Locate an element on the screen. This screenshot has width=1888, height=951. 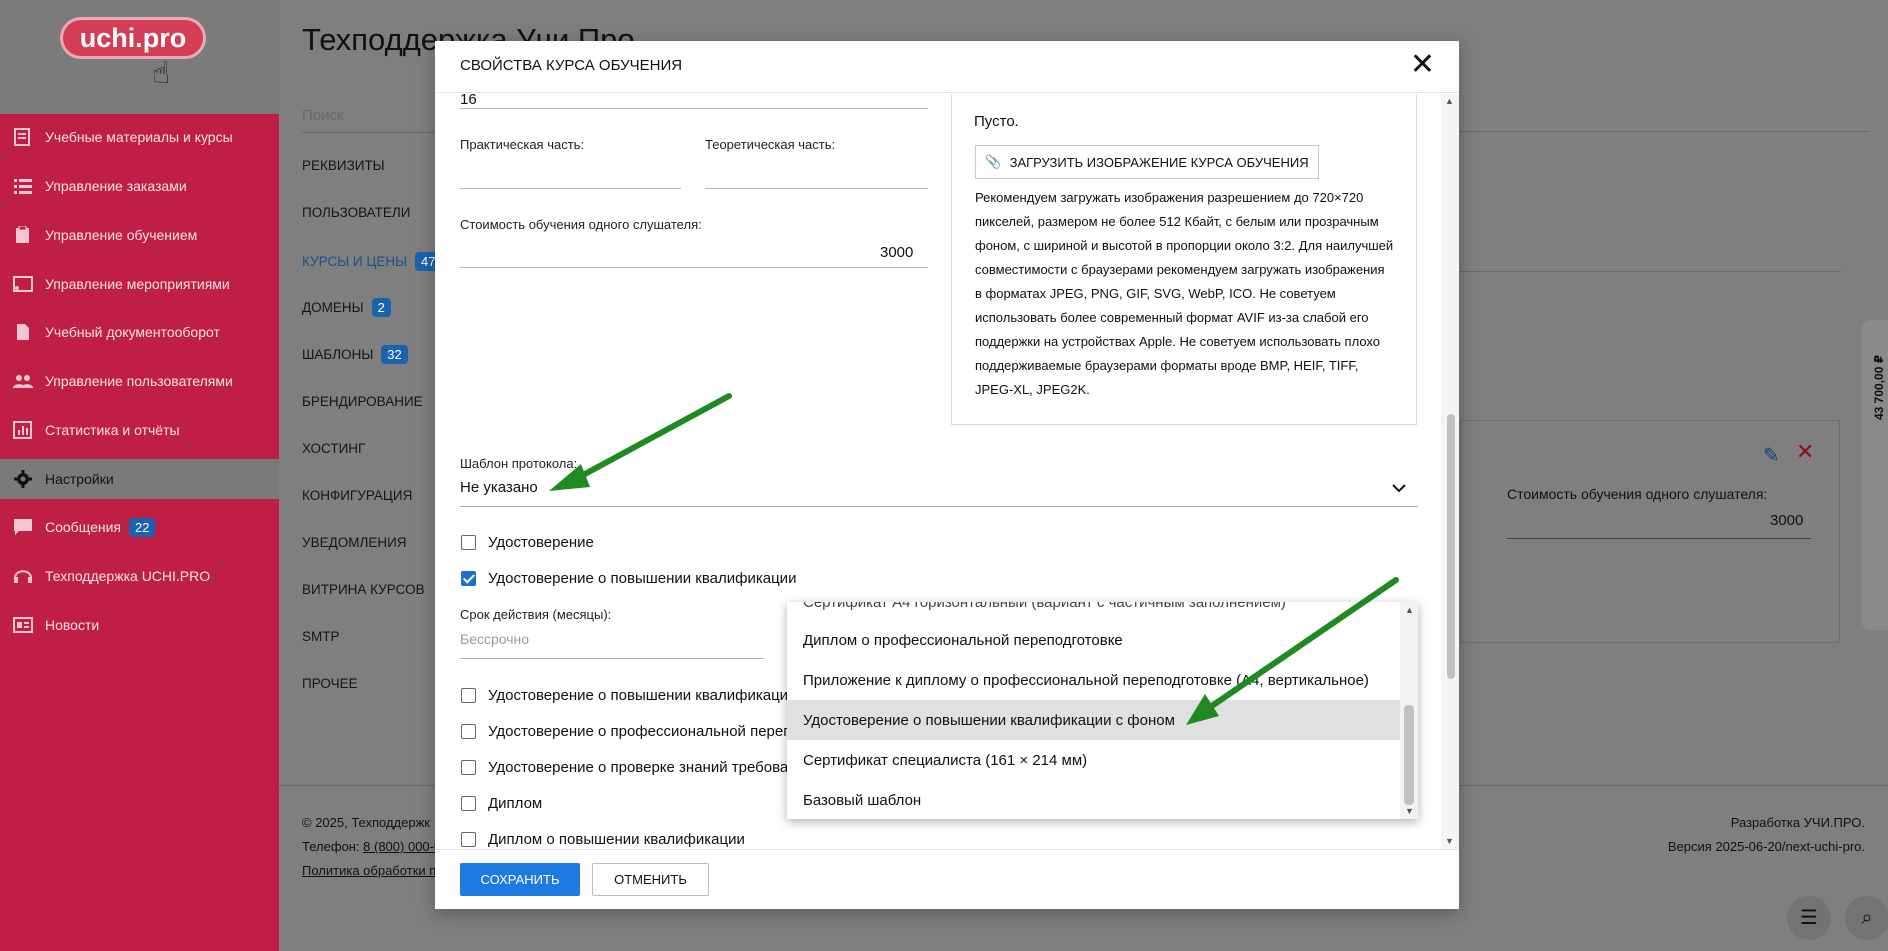
nav-notifications: УВЕДОМЛЕНИЯ is located at coordinates (354, 542).